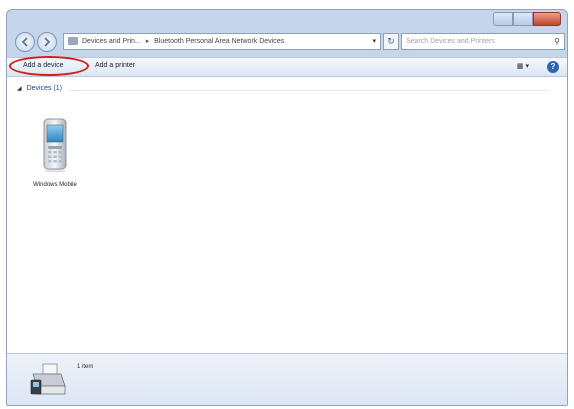 The image size is (574, 409). I want to click on refresh-button: ↻, so click(391, 41).